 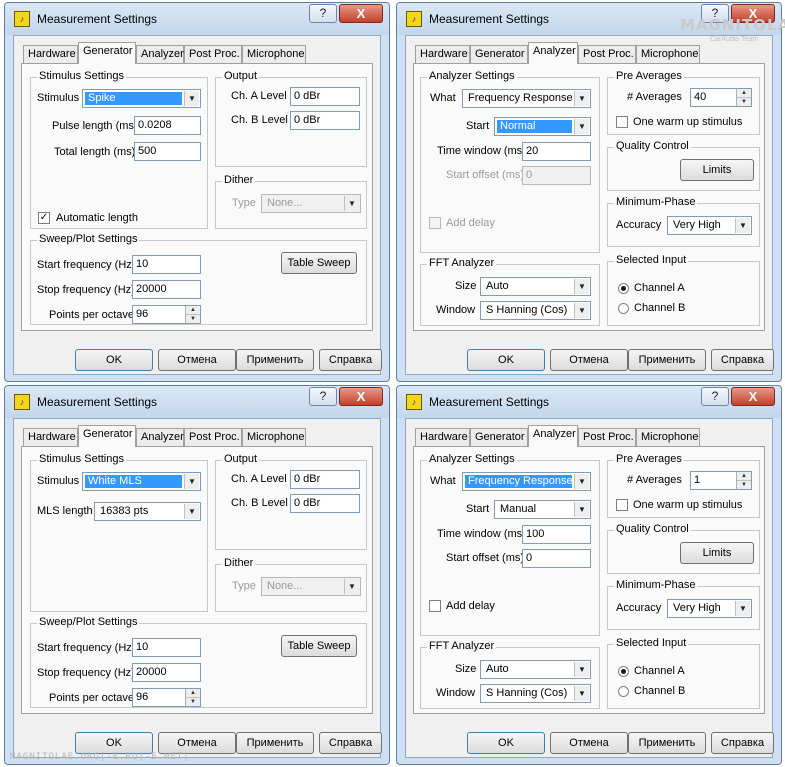 I want to click on time-window-input: 100, so click(x=556, y=534).